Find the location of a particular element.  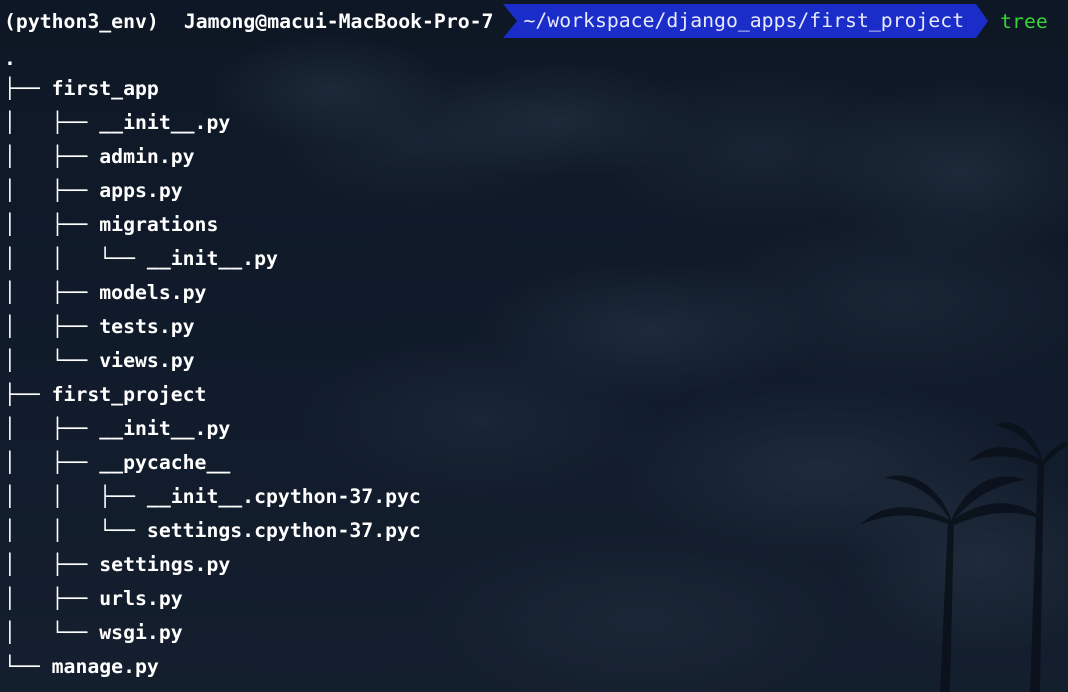

tree-output-line: ├── first_project is located at coordinates (105, 394).